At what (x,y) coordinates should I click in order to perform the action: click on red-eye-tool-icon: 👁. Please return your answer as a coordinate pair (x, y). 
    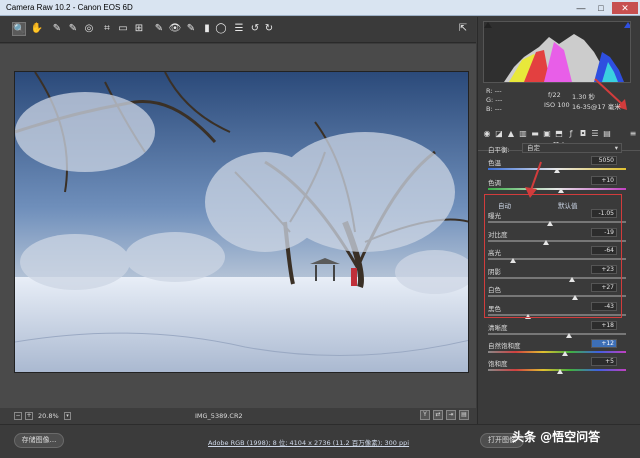
    Looking at the image, I should click on (175, 29).